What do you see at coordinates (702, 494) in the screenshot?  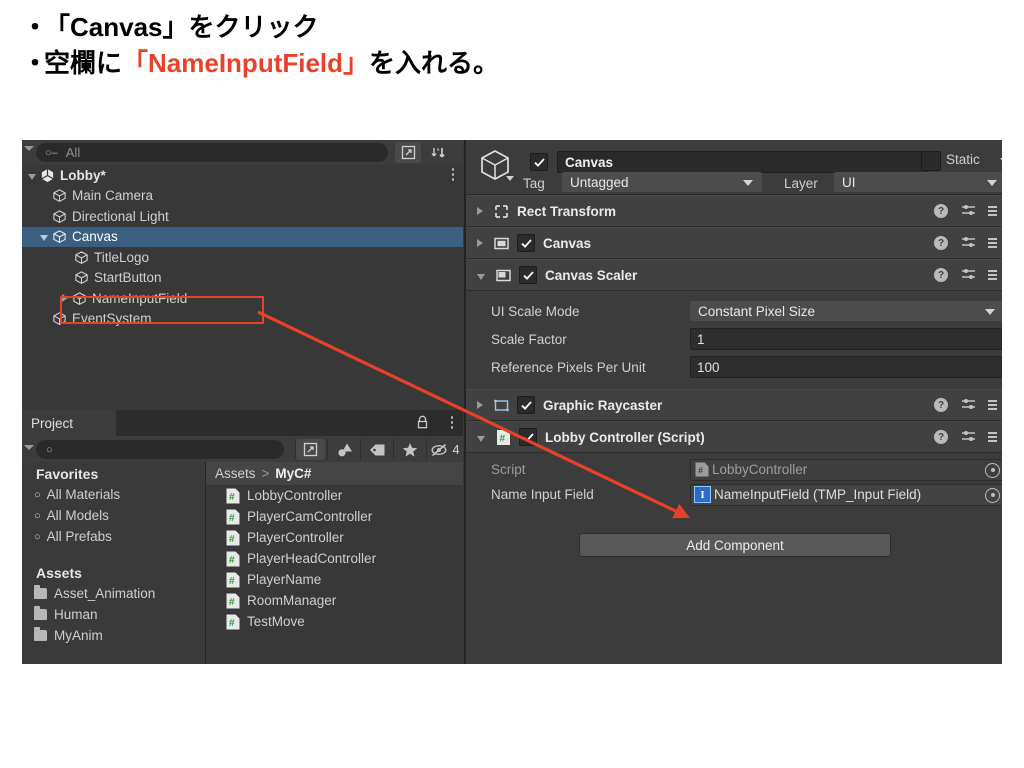 I see `tmp-input-field-icon: I` at bounding box center [702, 494].